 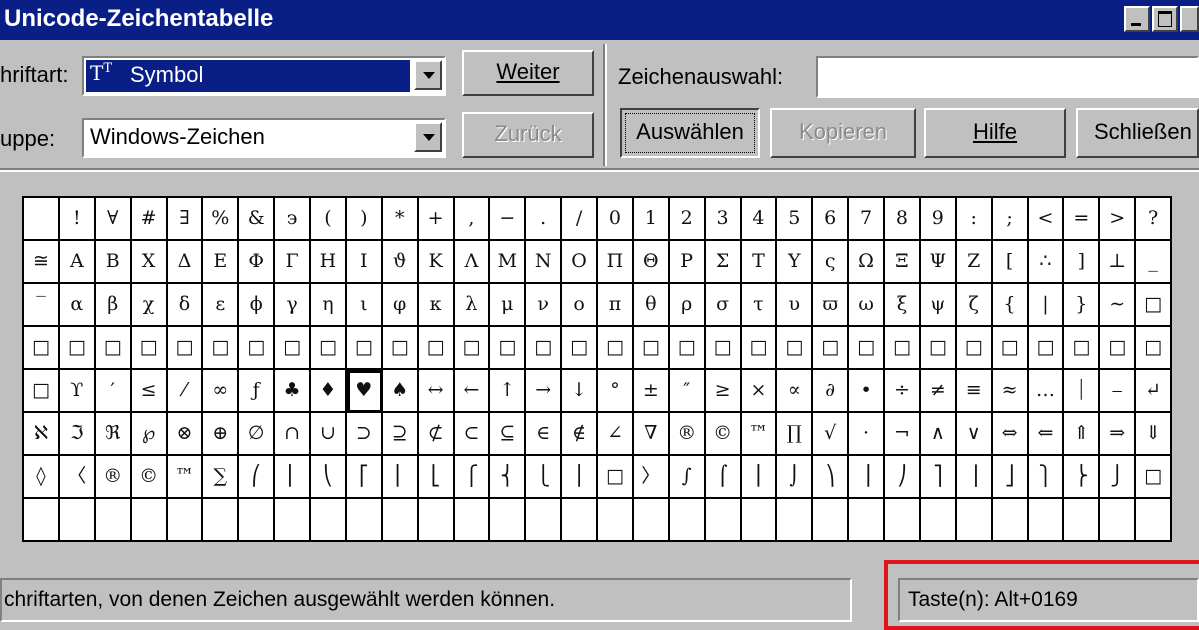 What do you see at coordinates (508, 305) in the screenshot?
I see `char-cell: μ` at bounding box center [508, 305].